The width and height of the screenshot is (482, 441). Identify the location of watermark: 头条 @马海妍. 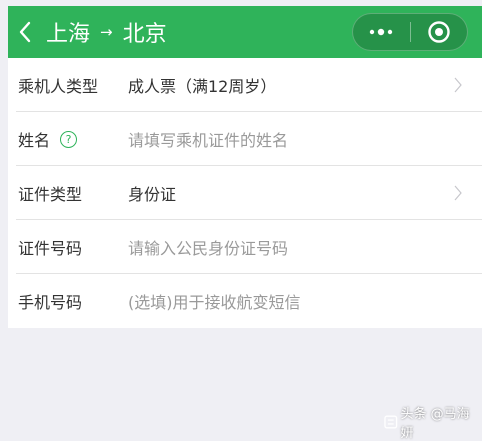
(432, 424).